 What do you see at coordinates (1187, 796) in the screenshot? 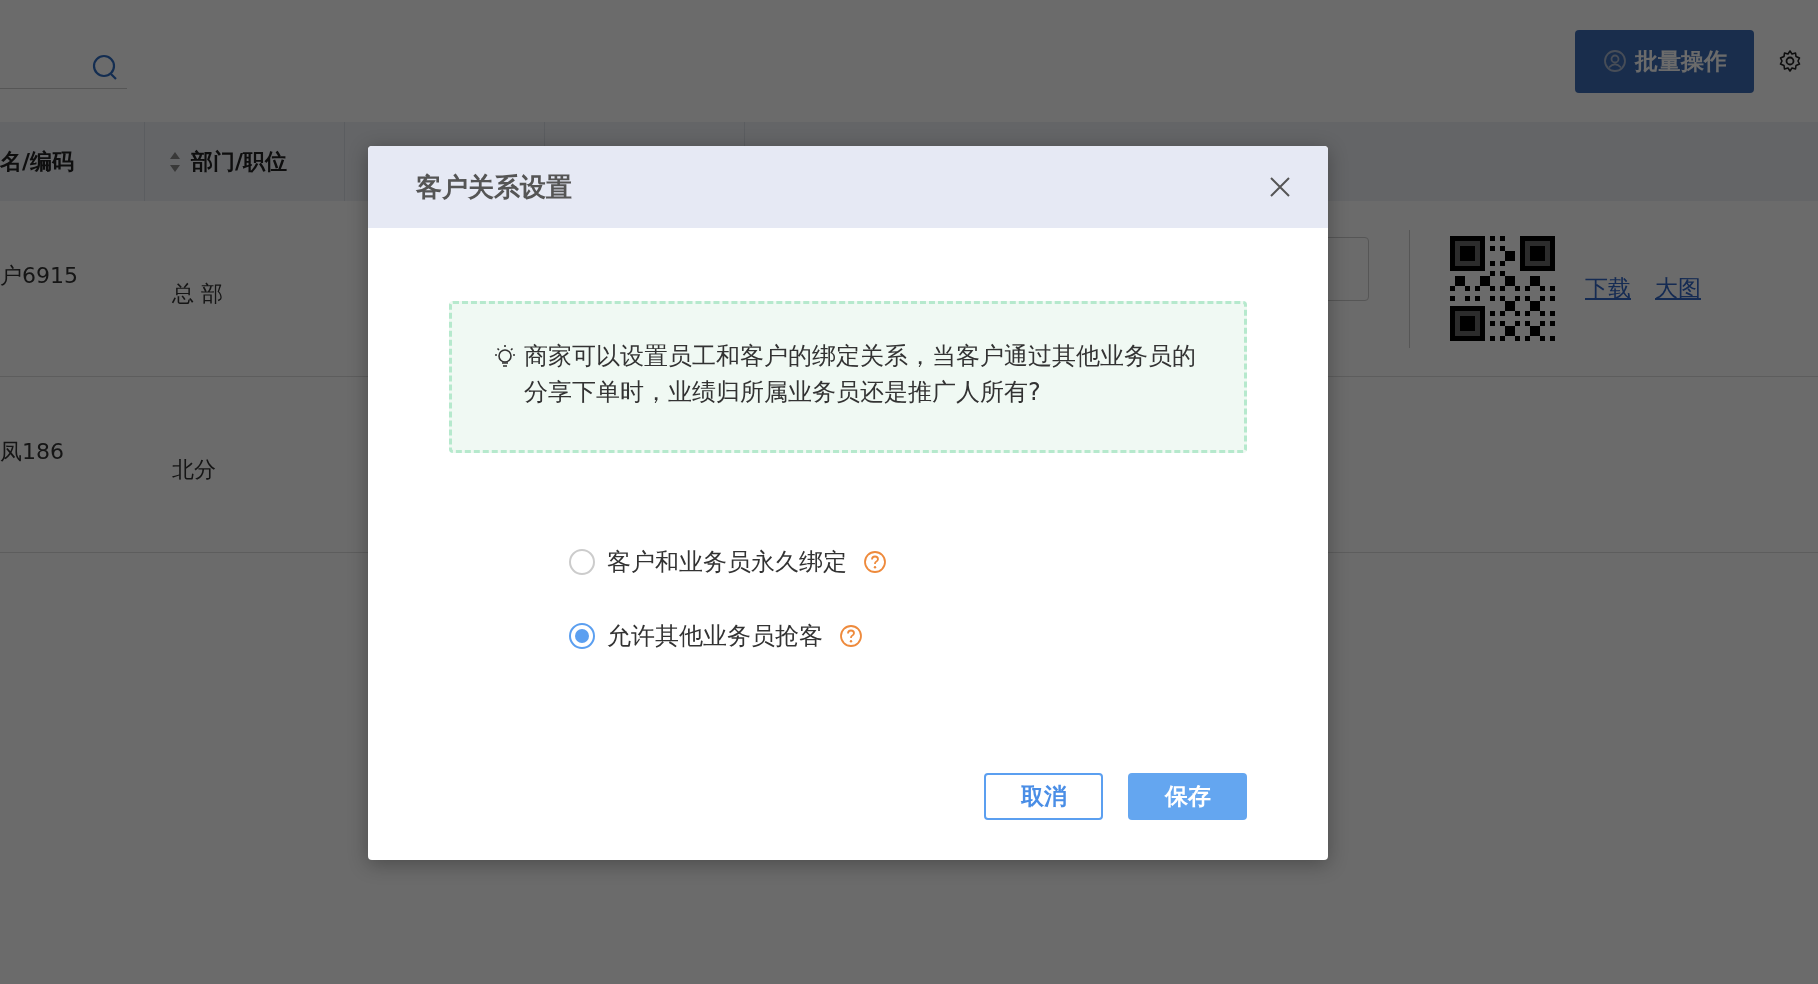
I see `save-button: 保存` at bounding box center [1187, 796].